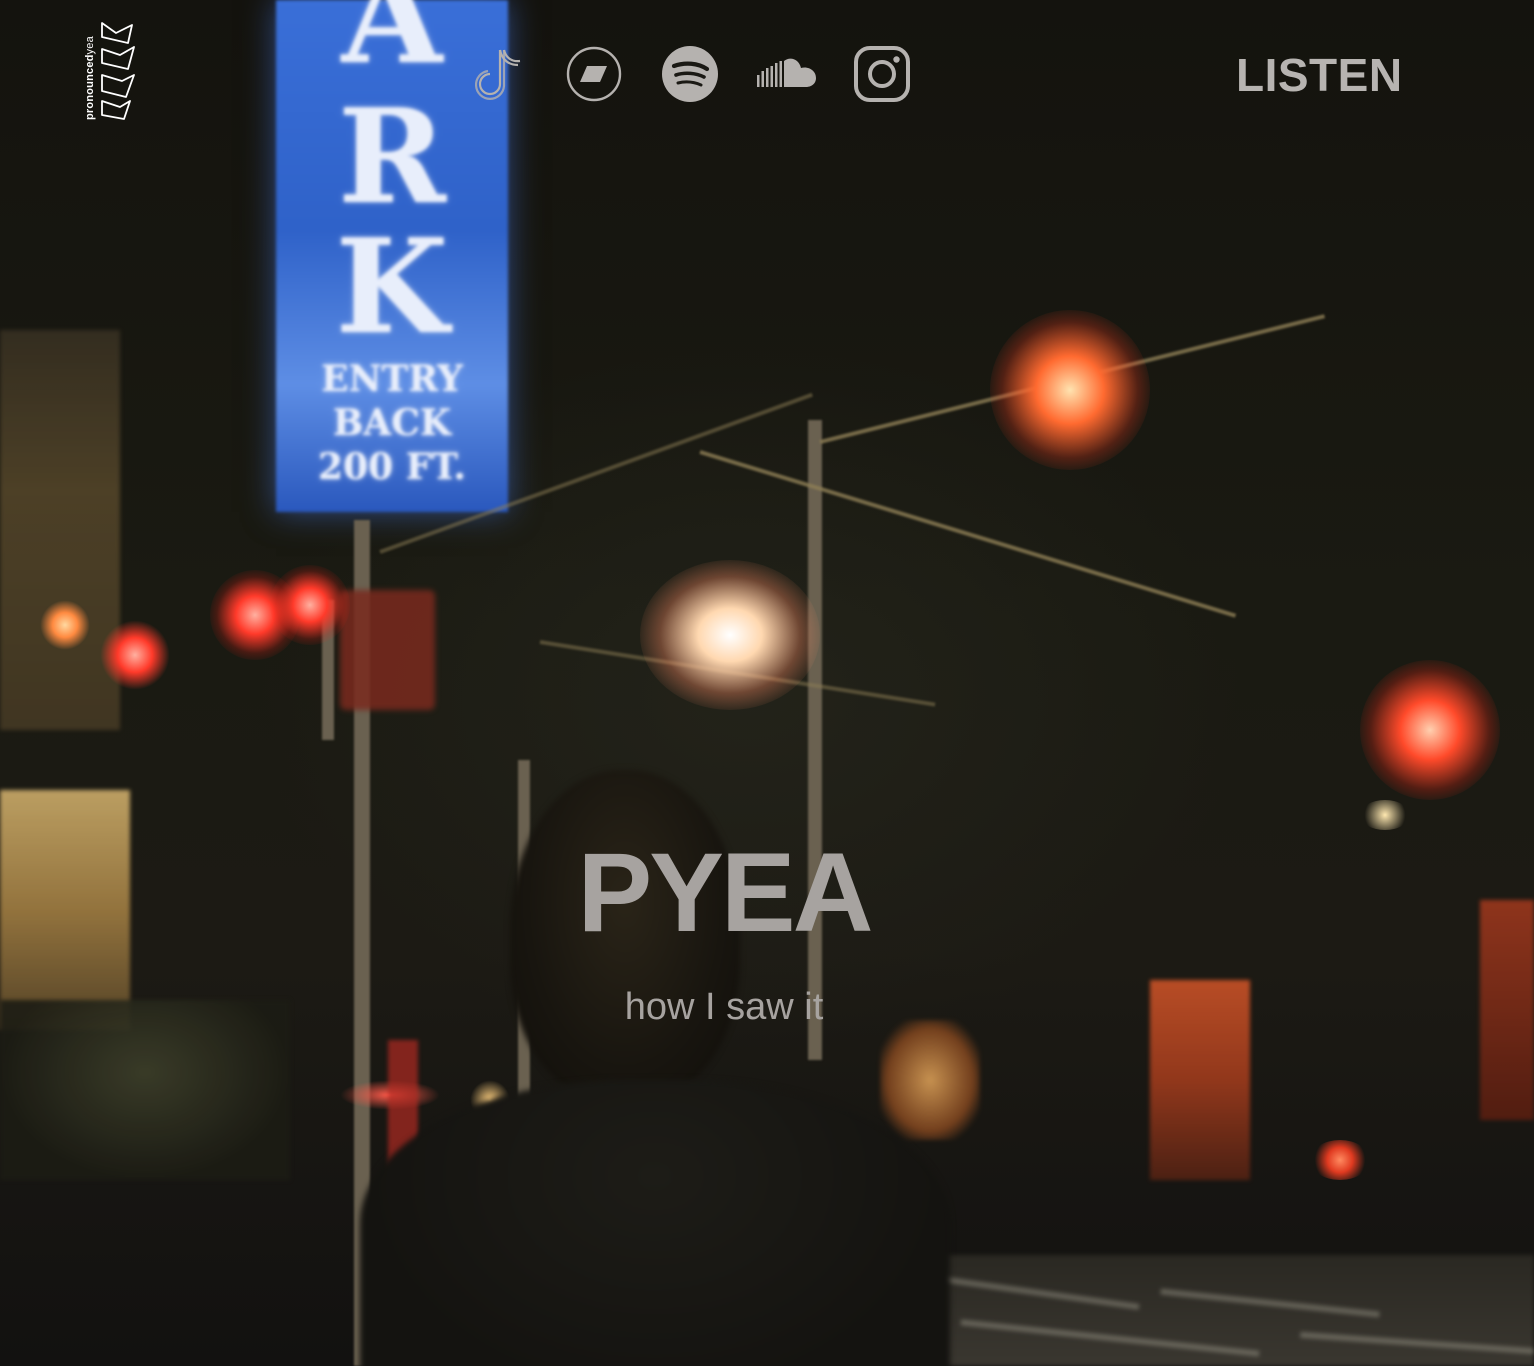 This screenshot has height=1366, width=1534. What do you see at coordinates (1319, 75) in the screenshot?
I see `listen-link: LISTEN` at bounding box center [1319, 75].